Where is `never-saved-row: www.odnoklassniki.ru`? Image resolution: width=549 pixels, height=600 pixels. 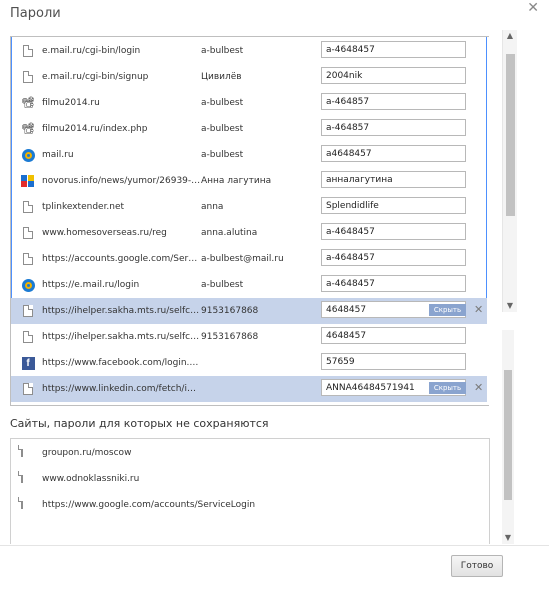 never-saved-row: www.odnoklassniki.ru is located at coordinates (249, 479).